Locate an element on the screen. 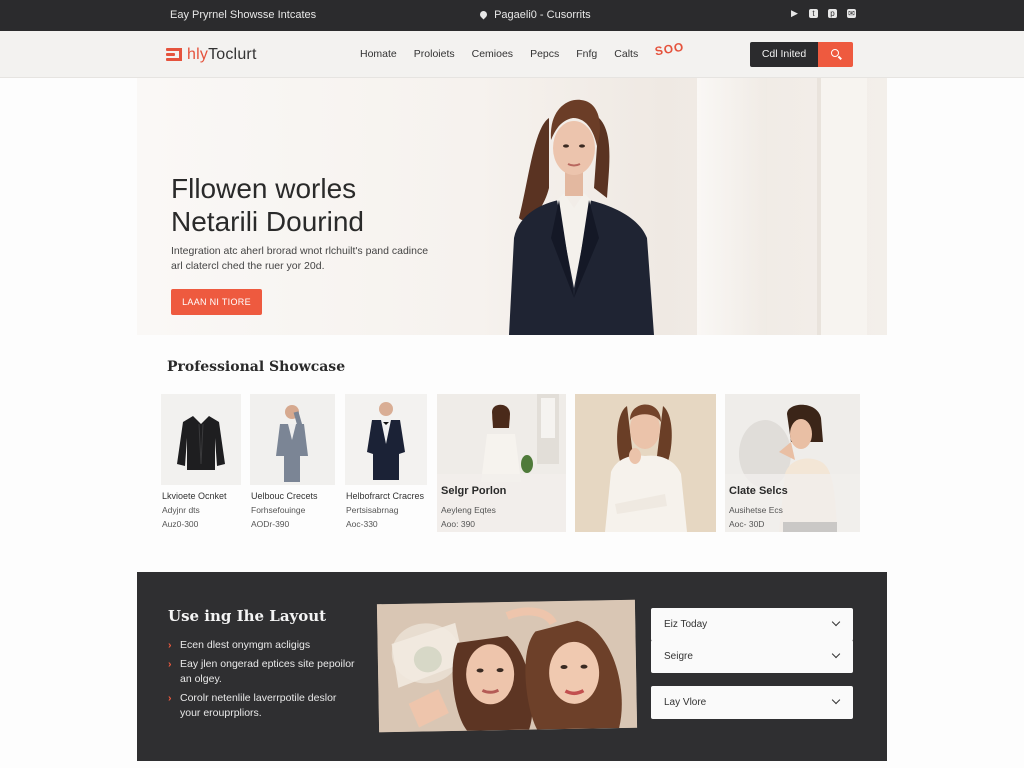  product-price: Aoo: 390 is located at coordinates (458, 524).